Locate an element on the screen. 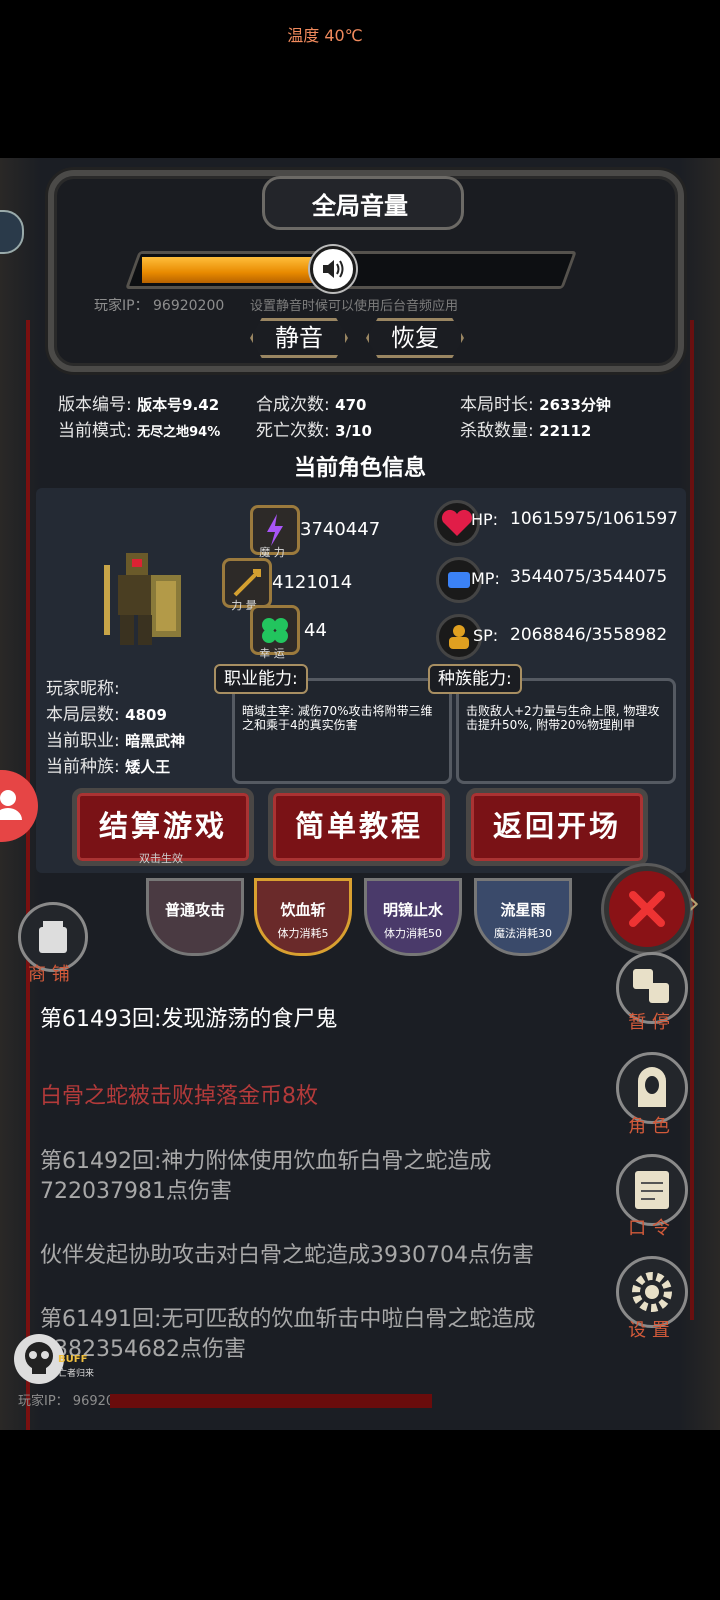  skill-cost: 魔法消耗30 is located at coordinates (523, 933).